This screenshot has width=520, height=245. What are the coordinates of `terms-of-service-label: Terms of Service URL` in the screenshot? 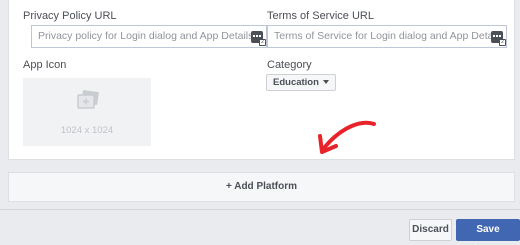 It's located at (320, 16).